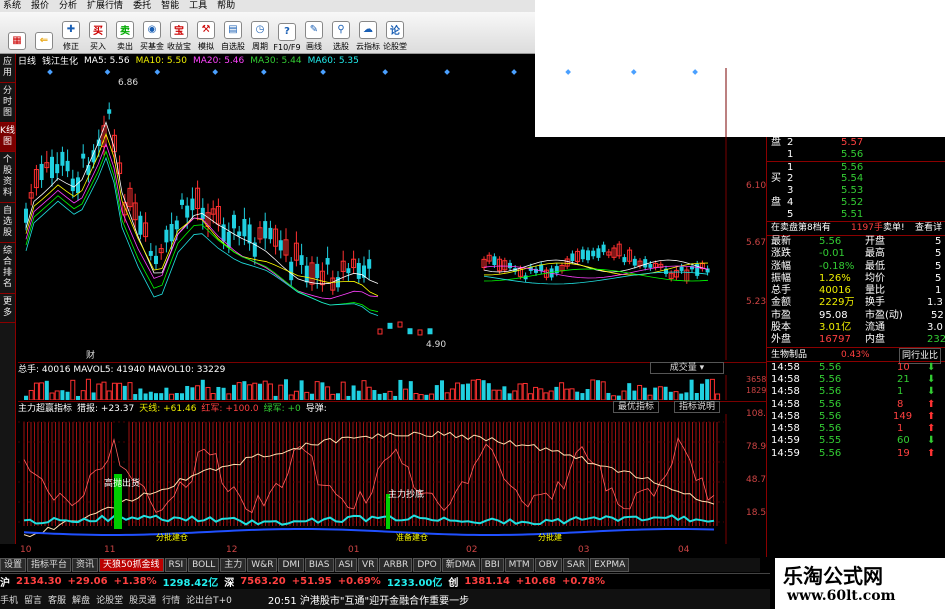 The image size is (945, 609). What do you see at coordinates (81, 599) in the screenshot?
I see `status-analysis: 解盘` at bounding box center [81, 599].